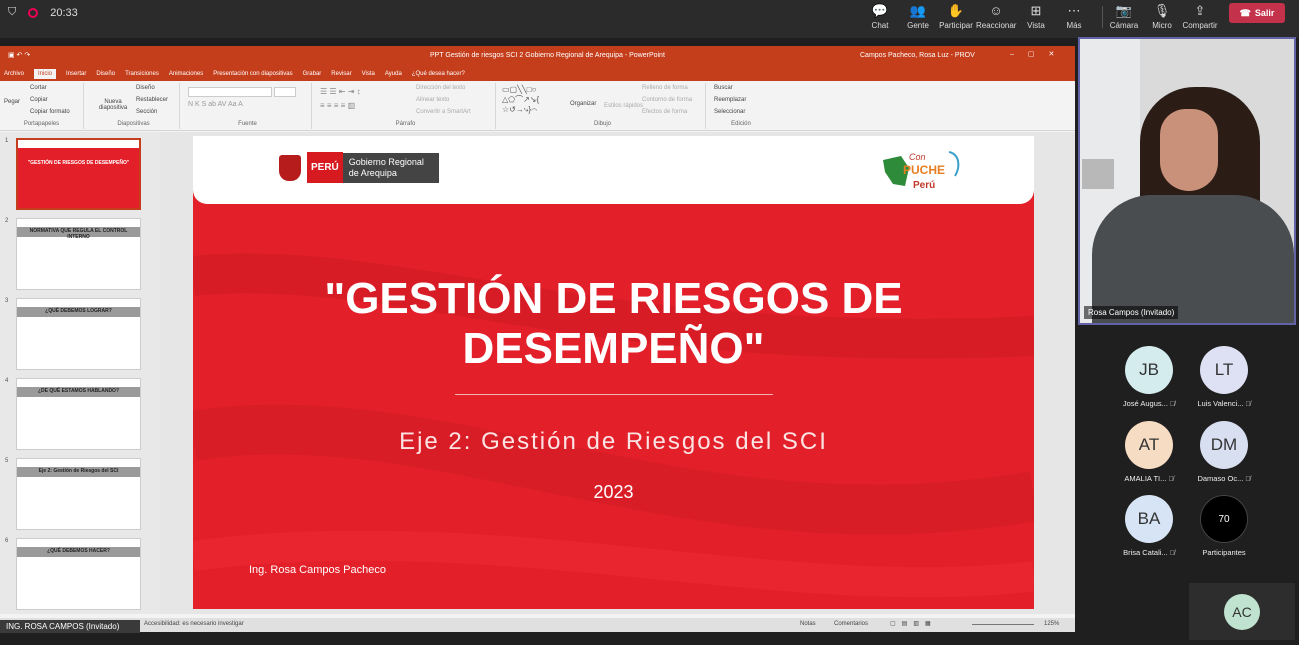 This screenshot has height=645, width=1299. What do you see at coordinates (186, 74) in the screenshot?
I see `ribbon-tab: Animaciones` at bounding box center [186, 74].